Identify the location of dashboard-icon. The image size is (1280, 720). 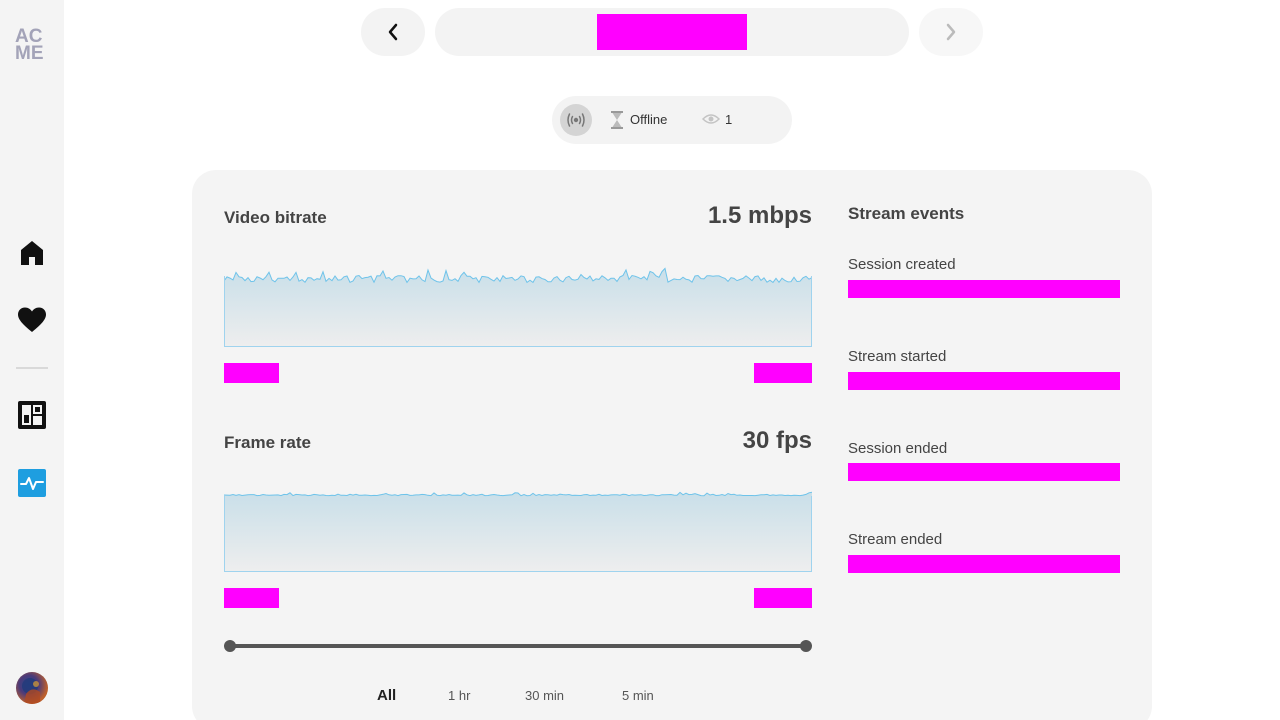
(32, 415).